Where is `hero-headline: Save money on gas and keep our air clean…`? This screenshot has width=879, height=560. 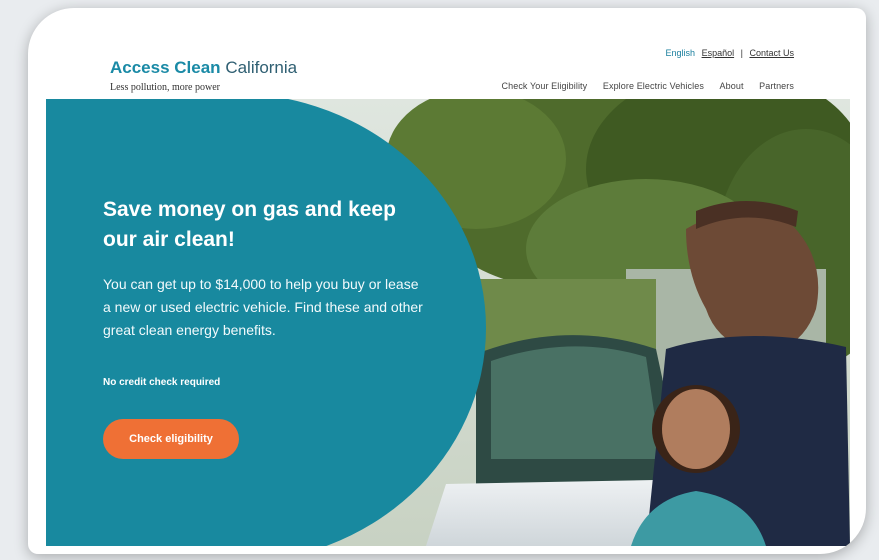 hero-headline: Save money on gas and keep our air clean… is located at coordinates (249, 224).